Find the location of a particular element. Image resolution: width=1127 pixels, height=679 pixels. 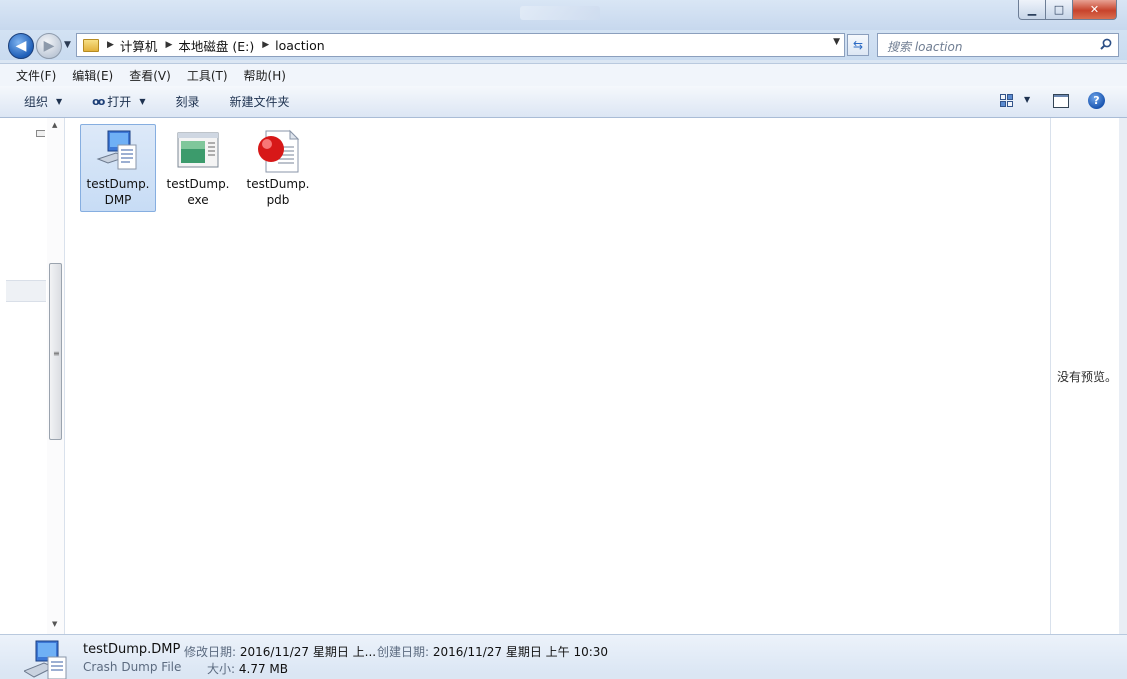

maximize-button: □ is located at coordinates (1059, 10).